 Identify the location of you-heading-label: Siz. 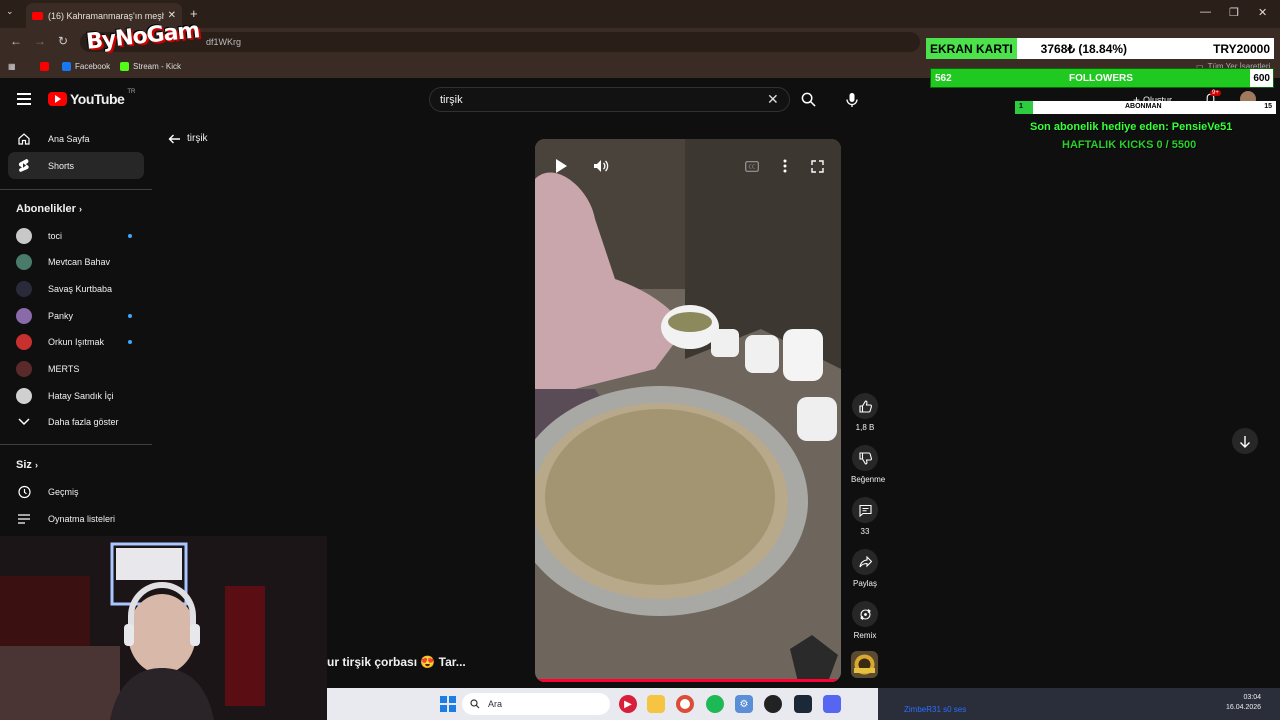
(24, 465).